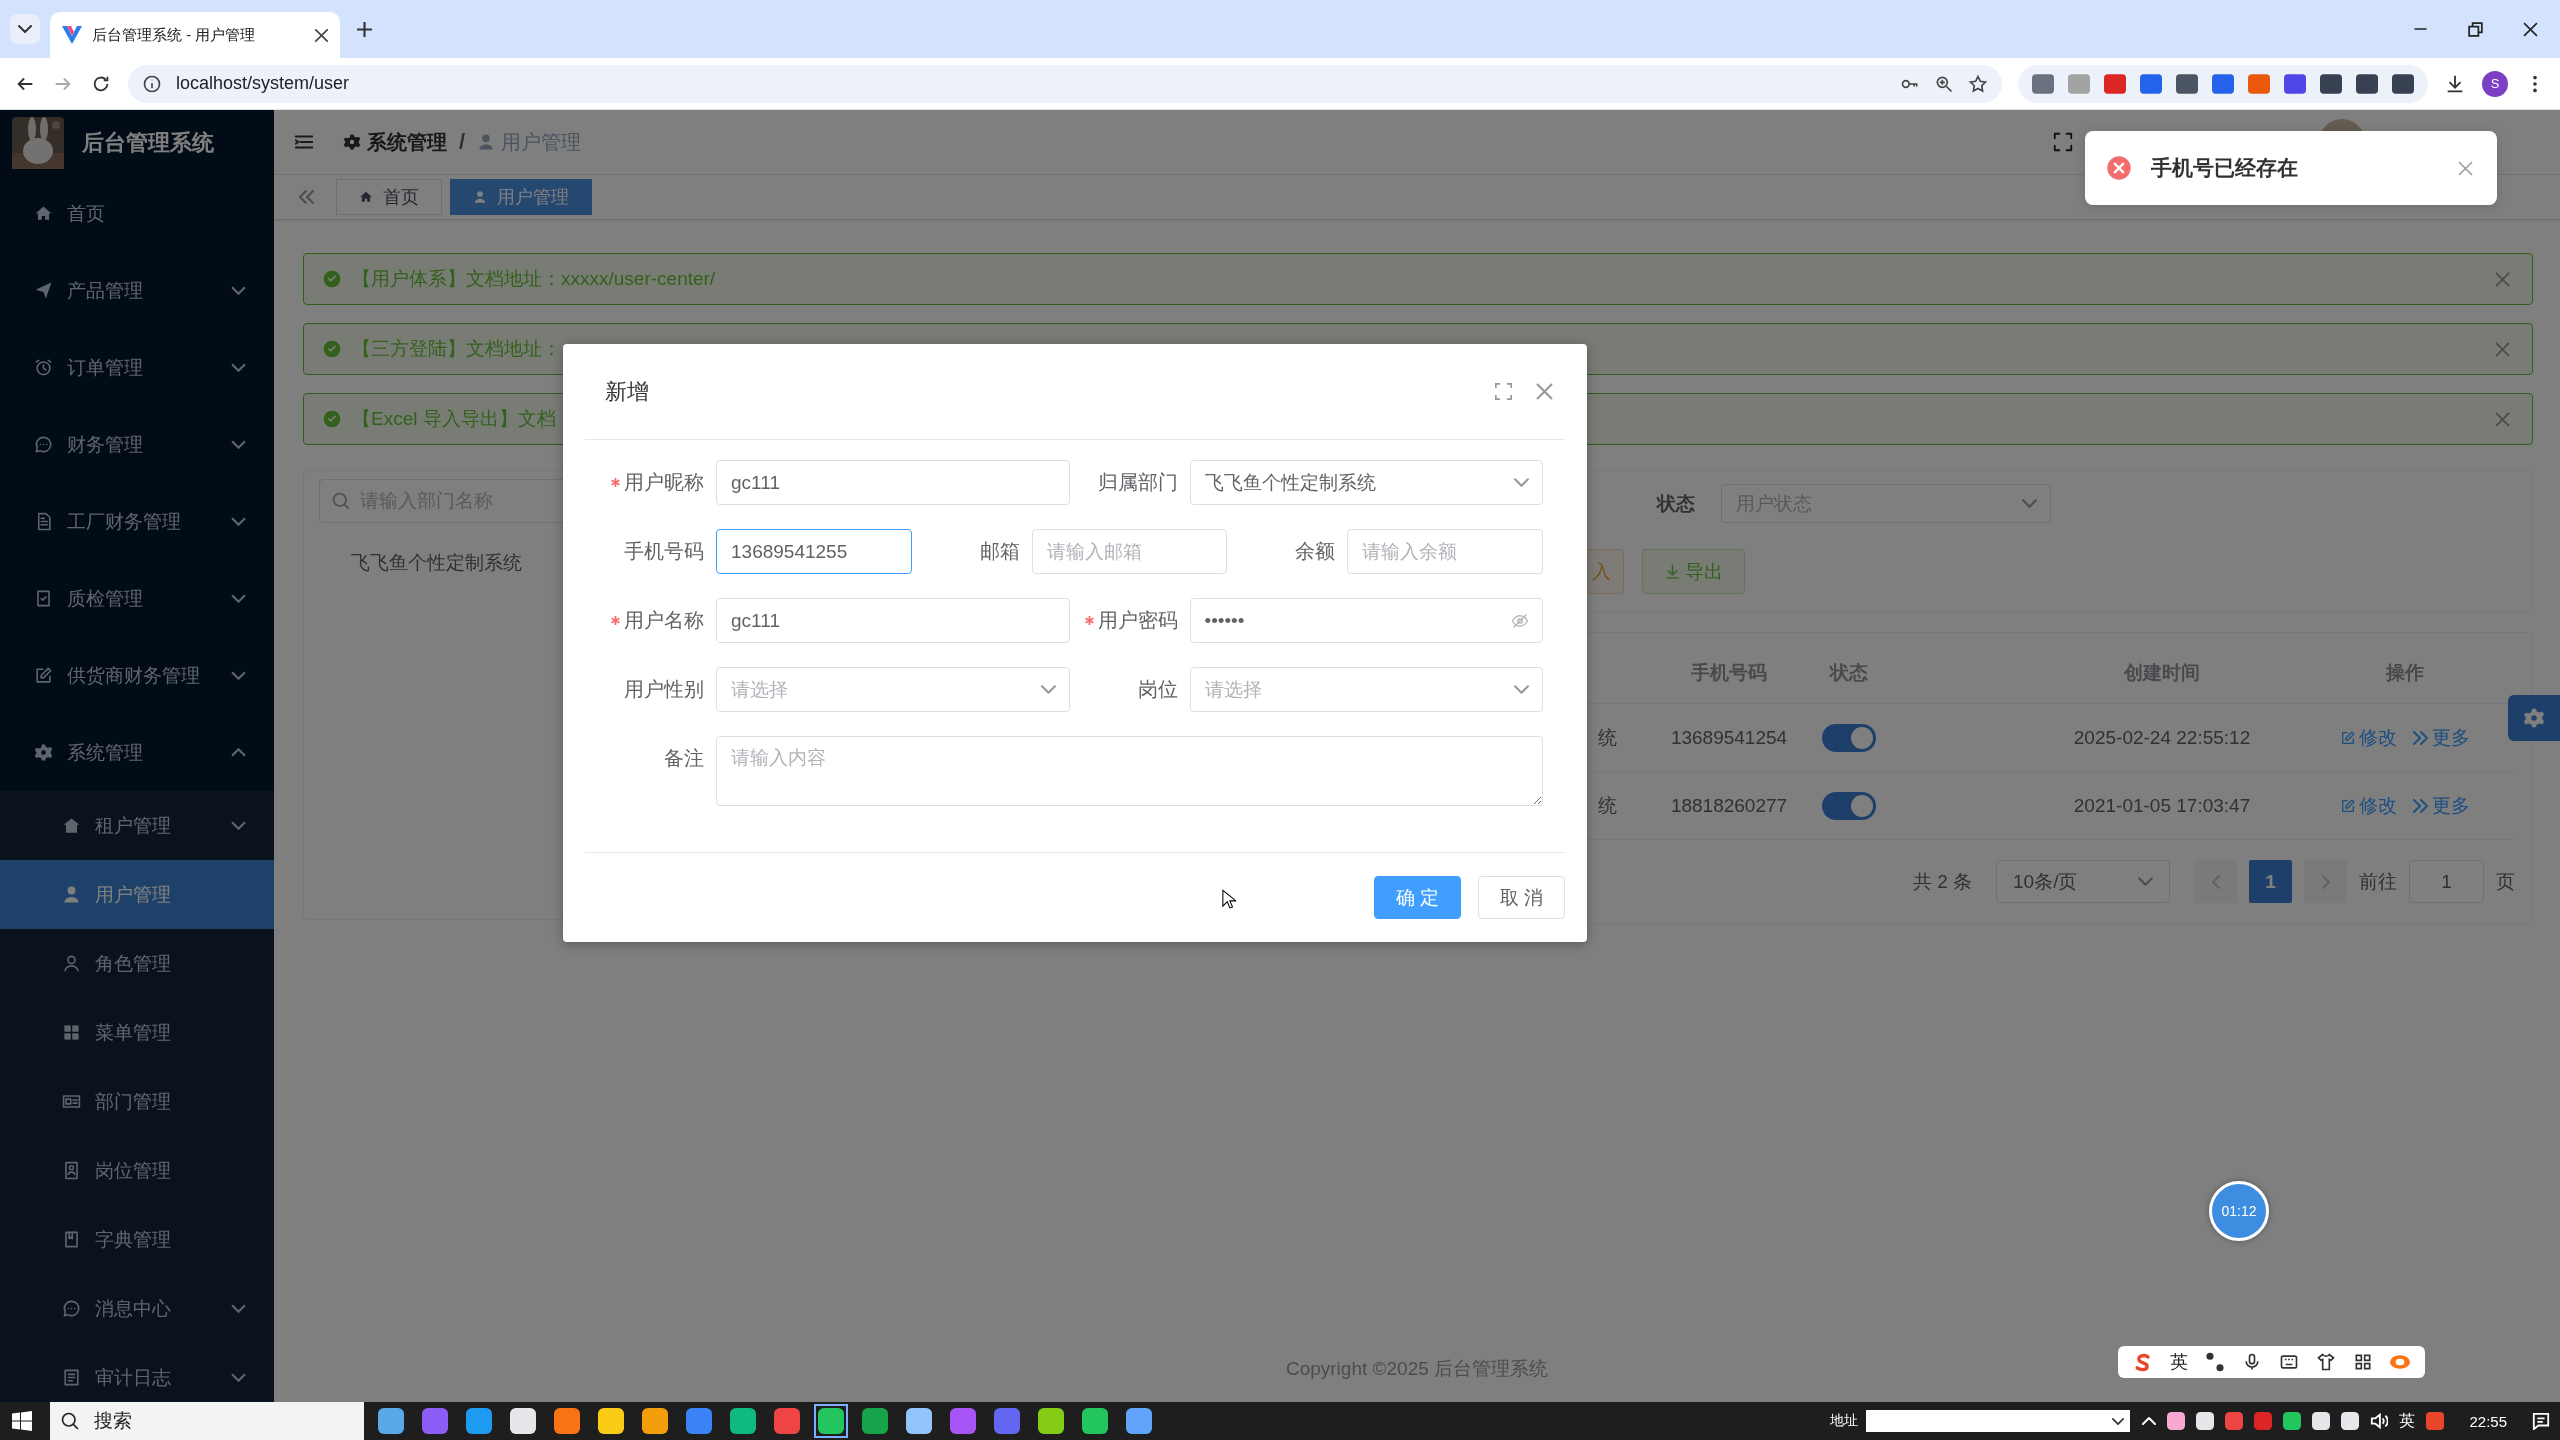 This screenshot has width=2560, height=1440. I want to click on new-tab-icon, so click(364, 29).